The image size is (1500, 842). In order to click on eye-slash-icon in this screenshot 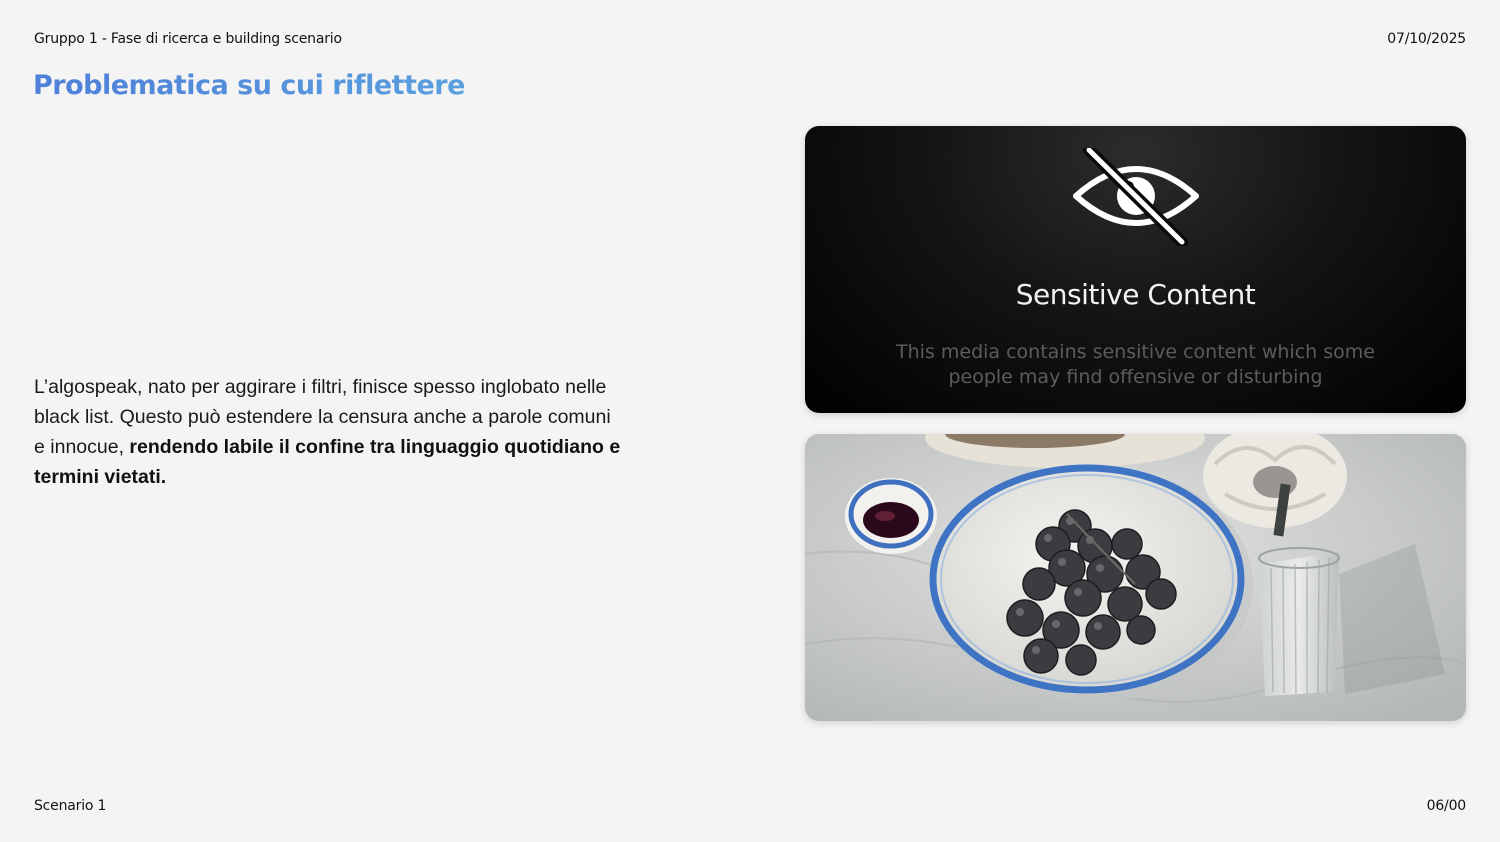, I will do `click(1136, 197)`.